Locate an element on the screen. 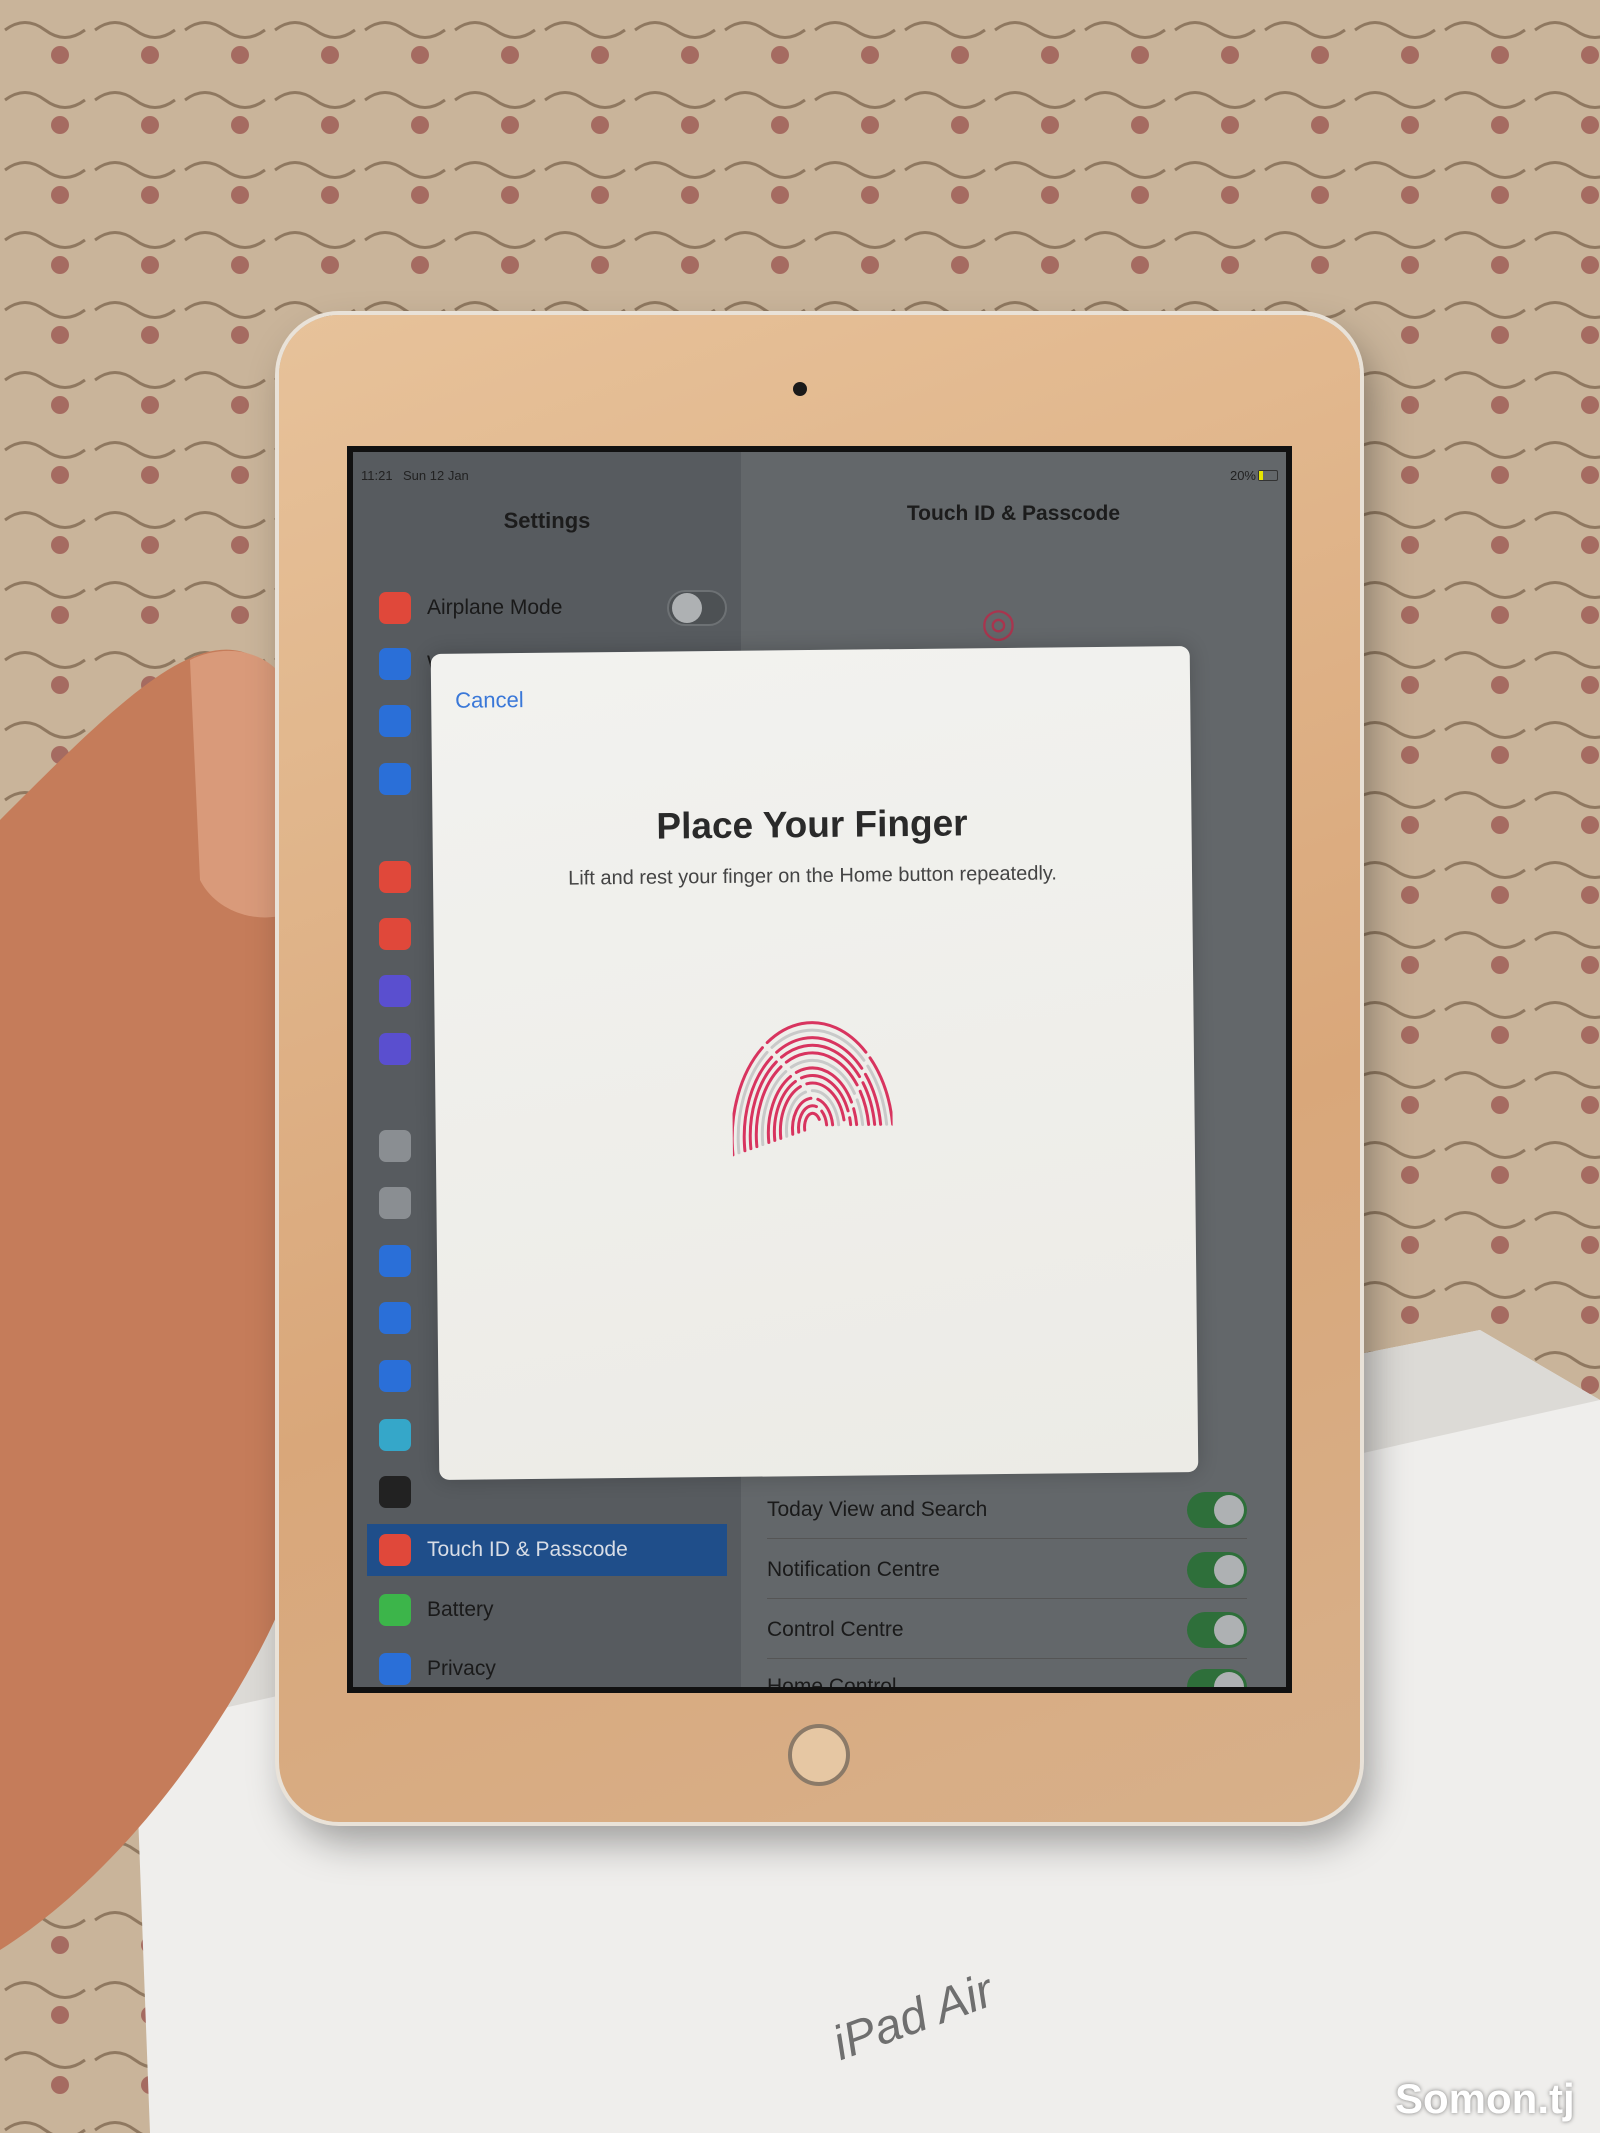 The width and height of the screenshot is (1600, 2133). display-icon is located at coordinates (395, 1261).